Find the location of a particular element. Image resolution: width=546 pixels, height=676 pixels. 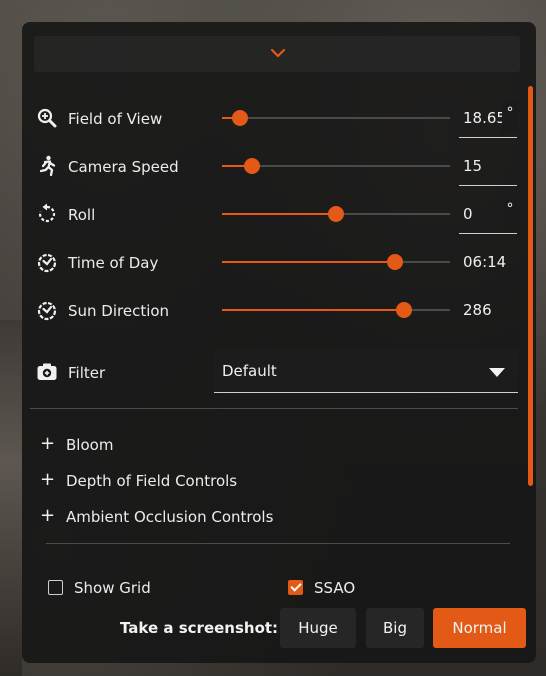

control-row-roll: Roll 0 ° is located at coordinates (277, 216).